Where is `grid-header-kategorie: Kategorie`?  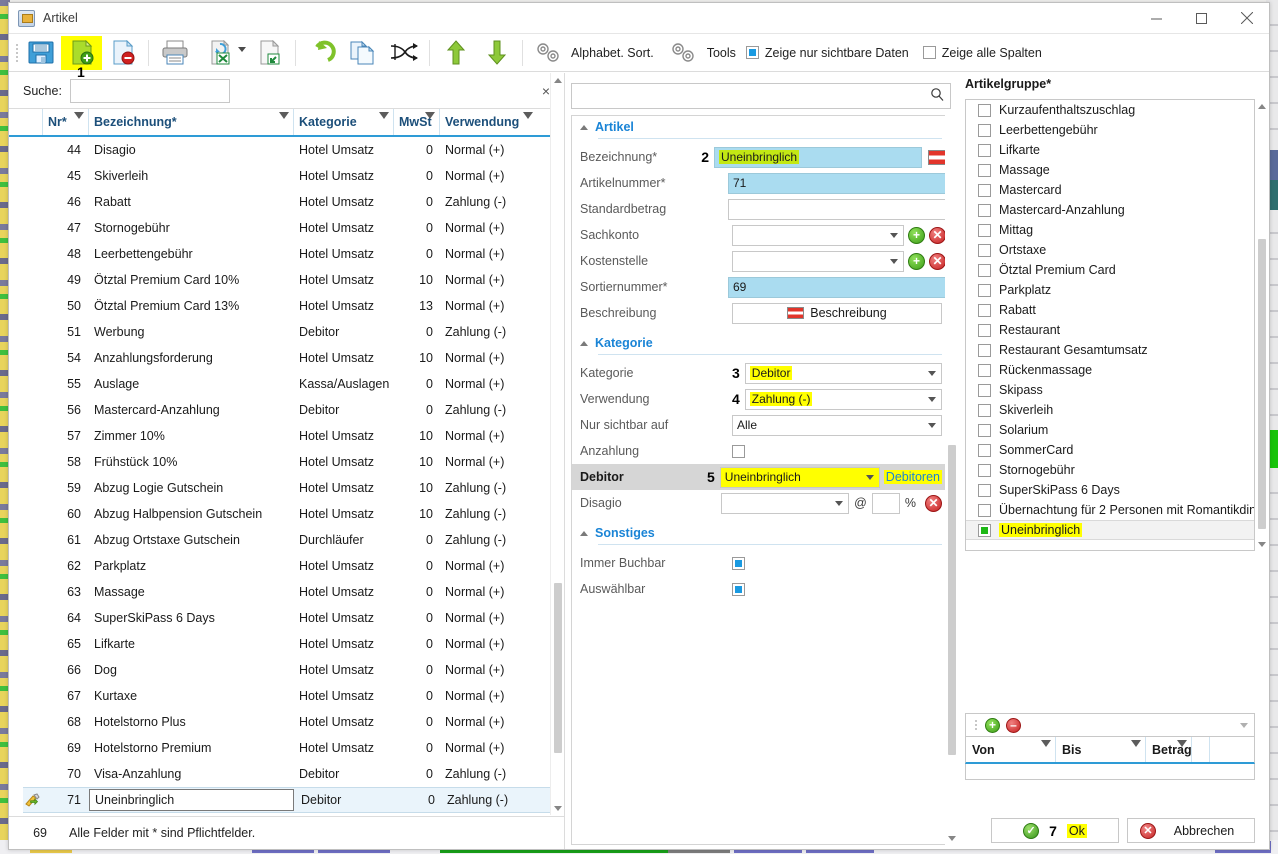 grid-header-kategorie: Kategorie is located at coordinates (344, 122).